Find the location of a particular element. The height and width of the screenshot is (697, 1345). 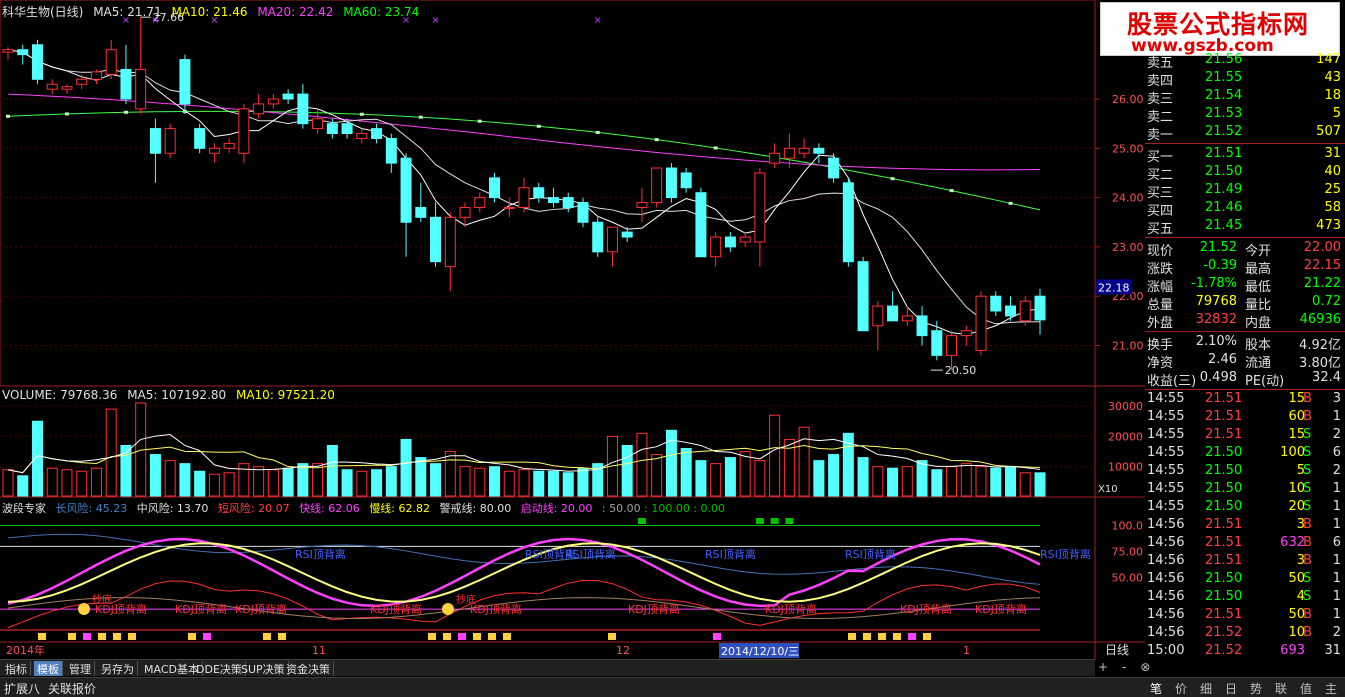

quote-row: 外盘 32832 内盘 46936 is located at coordinates (1245, 321).